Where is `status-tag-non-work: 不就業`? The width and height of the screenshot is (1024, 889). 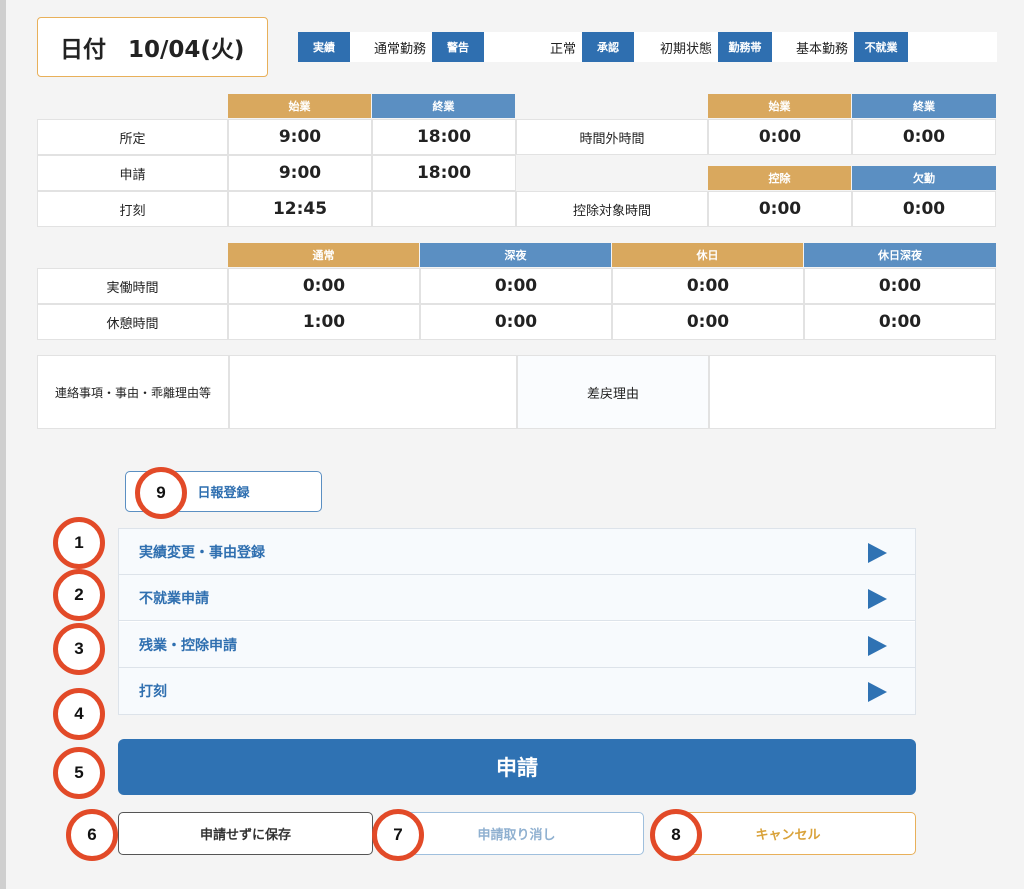 status-tag-non-work: 不就業 is located at coordinates (881, 47).